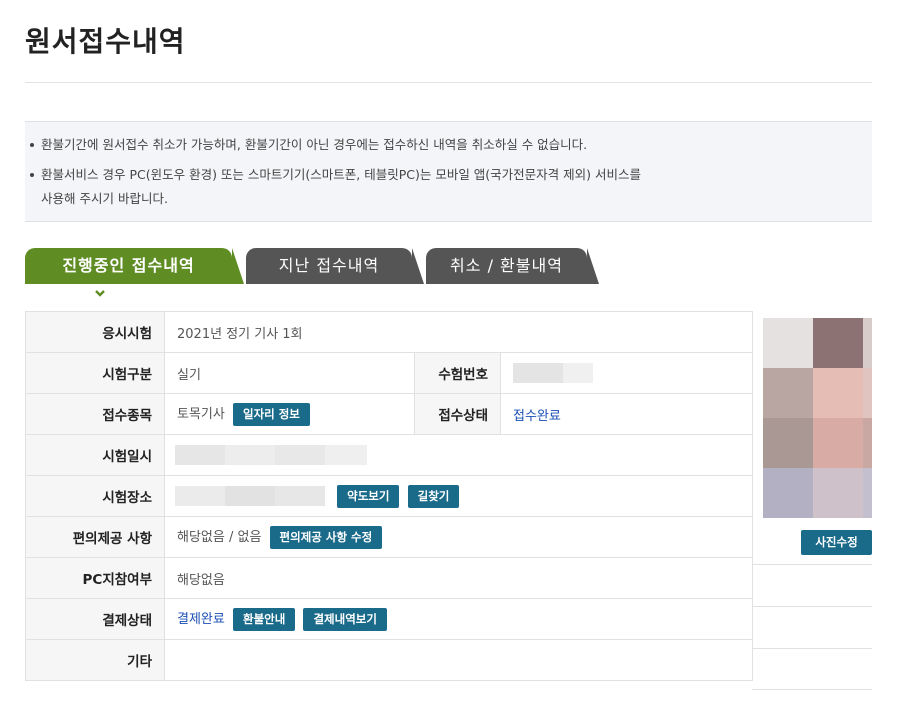 This screenshot has height=703, width=910. What do you see at coordinates (836, 542) in the screenshot?
I see `edit-photo-button: 사진수정` at bounding box center [836, 542].